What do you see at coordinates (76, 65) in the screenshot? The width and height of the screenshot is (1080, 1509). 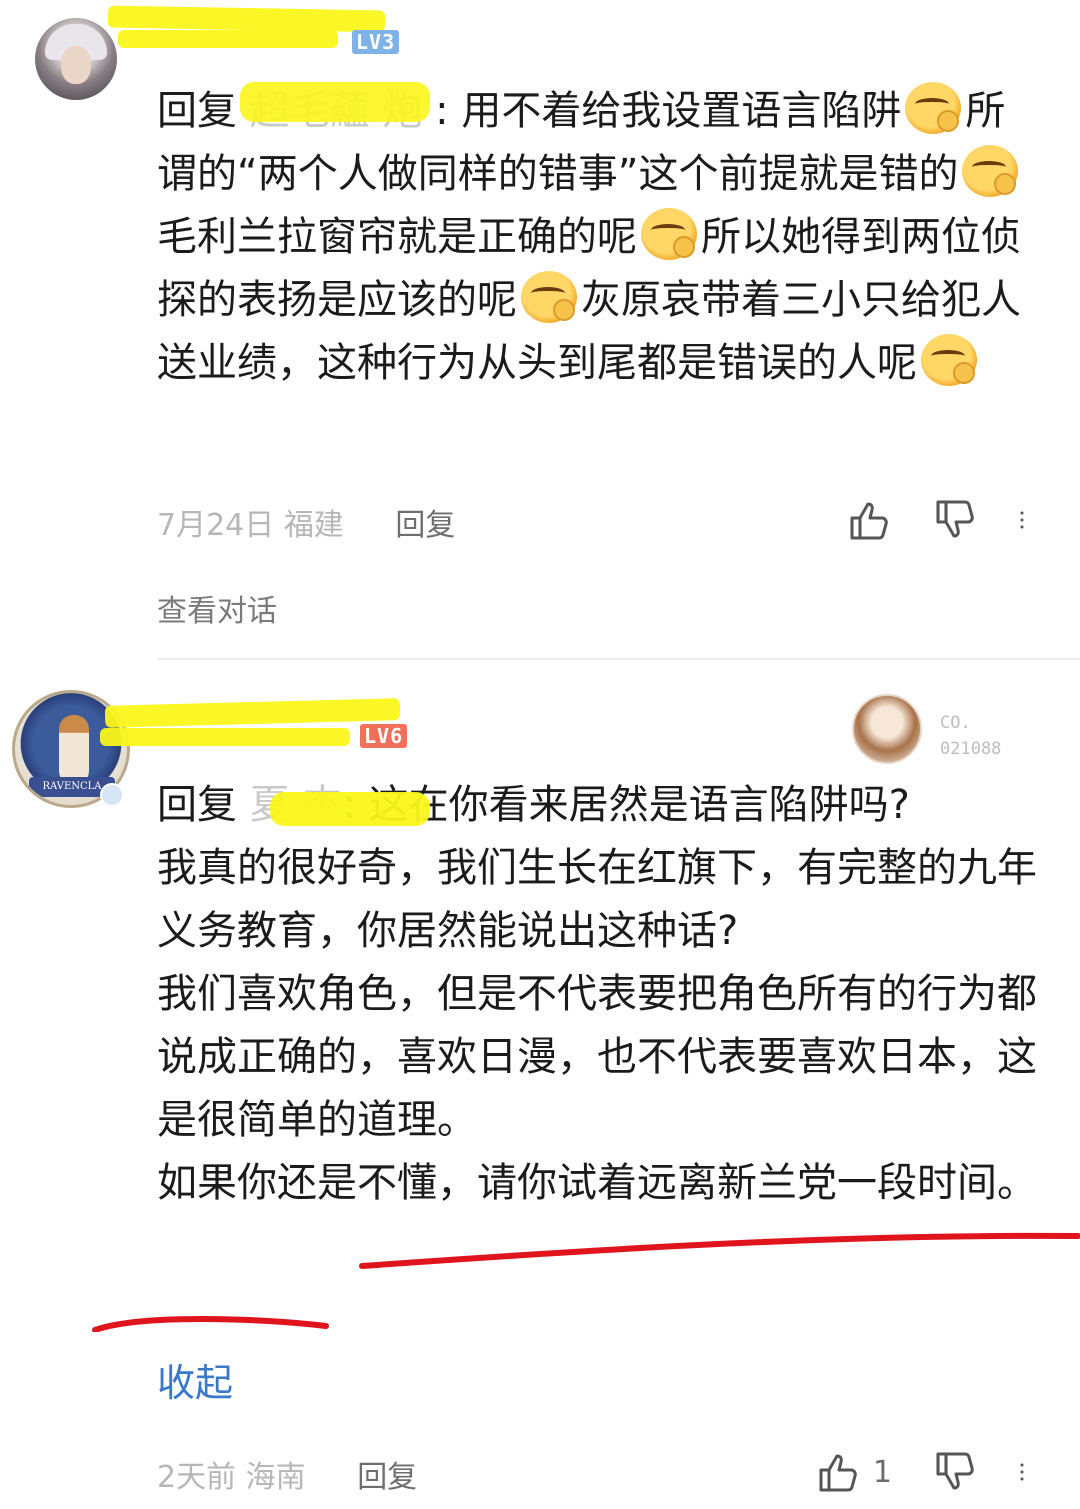 I see `avatar-face` at bounding box center [76, 65].